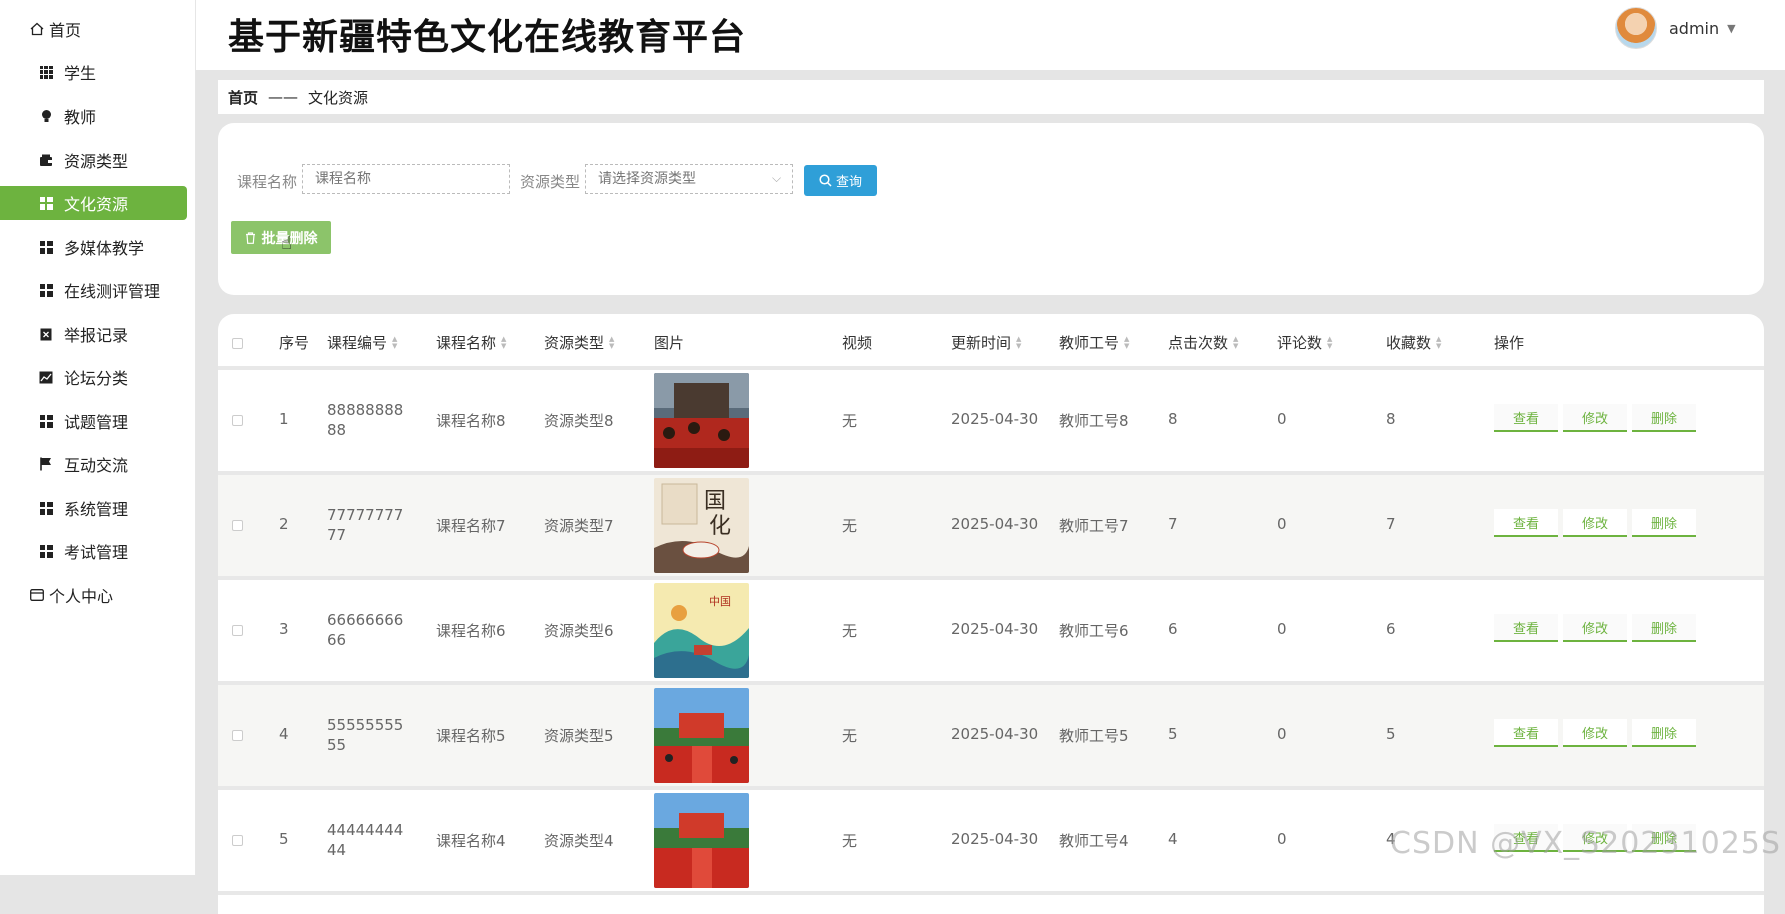  What do you see at coordinates (365, 630) in the screenshot?
I see `cell-code: 6666666666` at bounding box center [365, 630].